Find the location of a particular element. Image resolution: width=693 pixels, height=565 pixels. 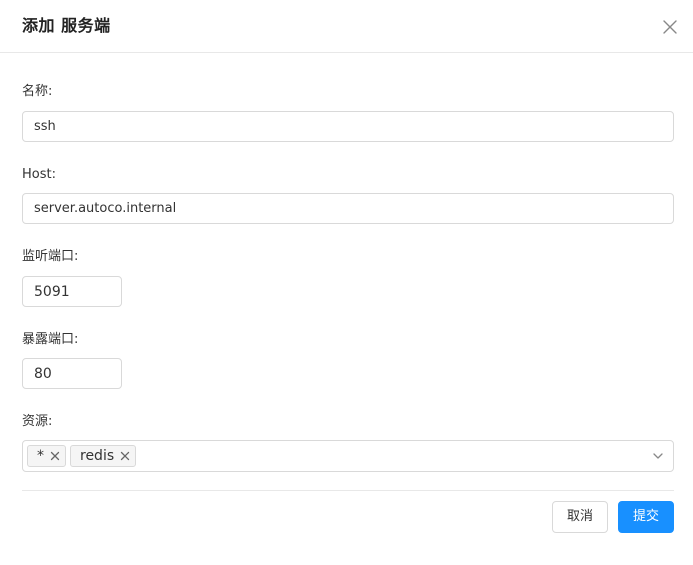

resources-label: 资源: is located at coordinates (37, 421).